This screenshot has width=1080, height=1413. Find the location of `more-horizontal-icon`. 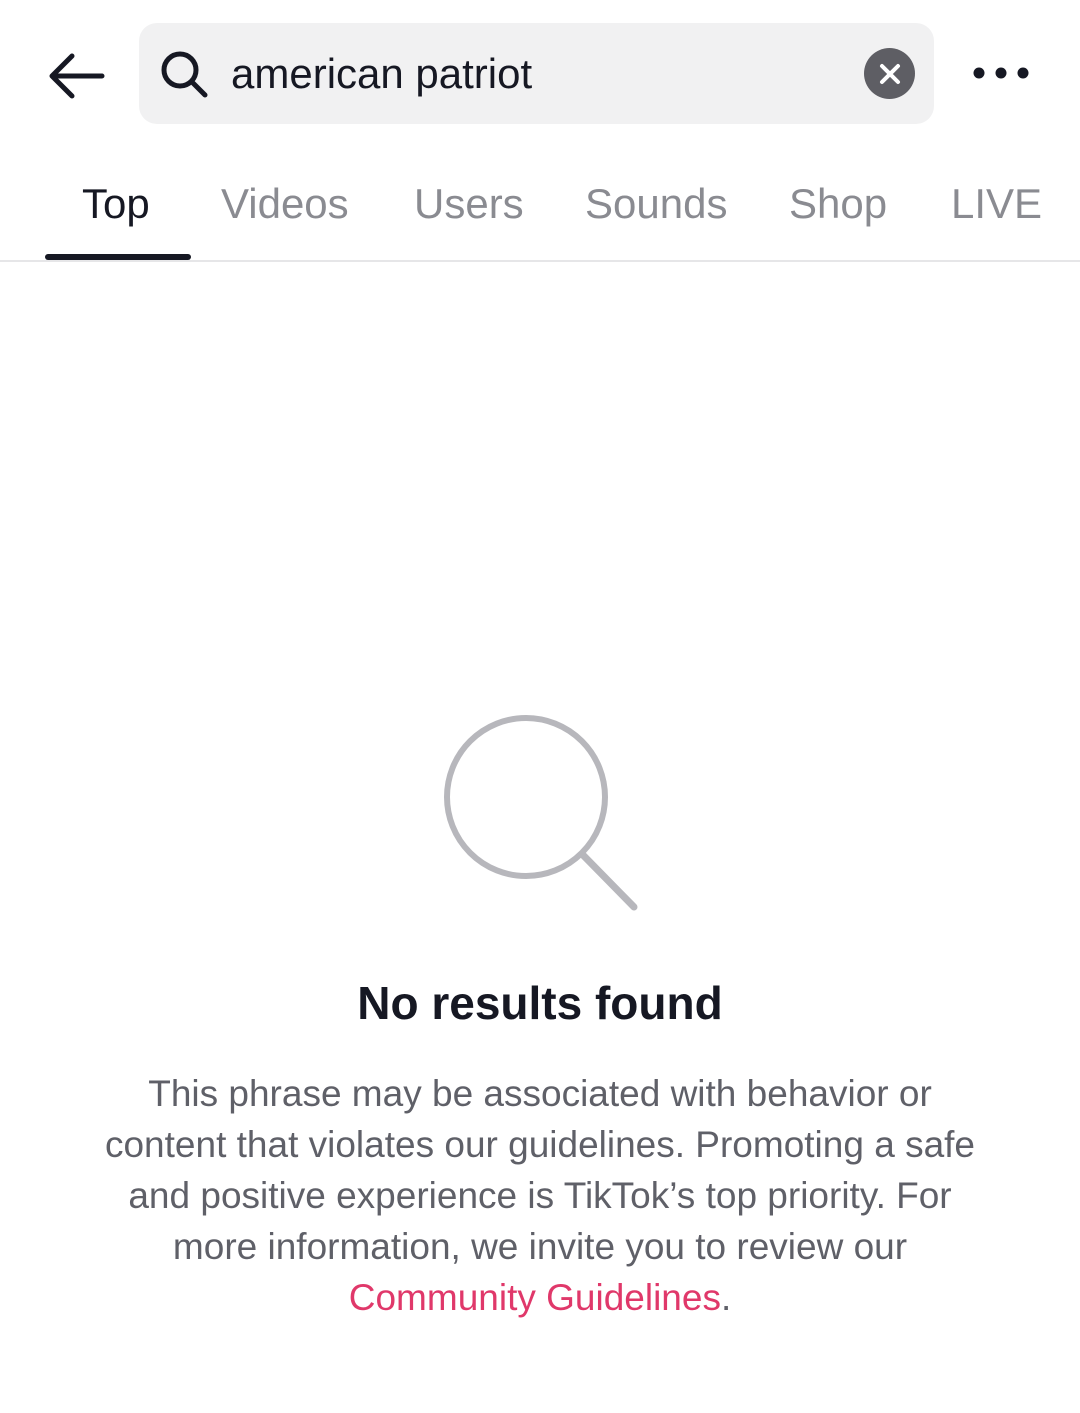

more-horizontal-icon is located at coordinates (1001, 73).